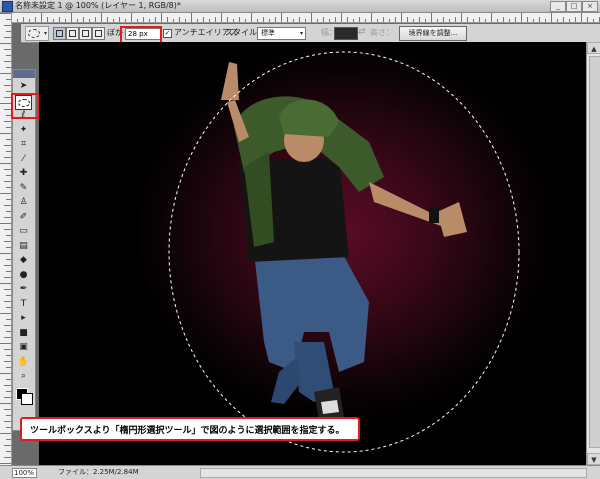  What do you see at coordinates (23, 217) in the screenshot?
I see `history-brush-tool-icon: ✐` at bounding box center [23, 217].